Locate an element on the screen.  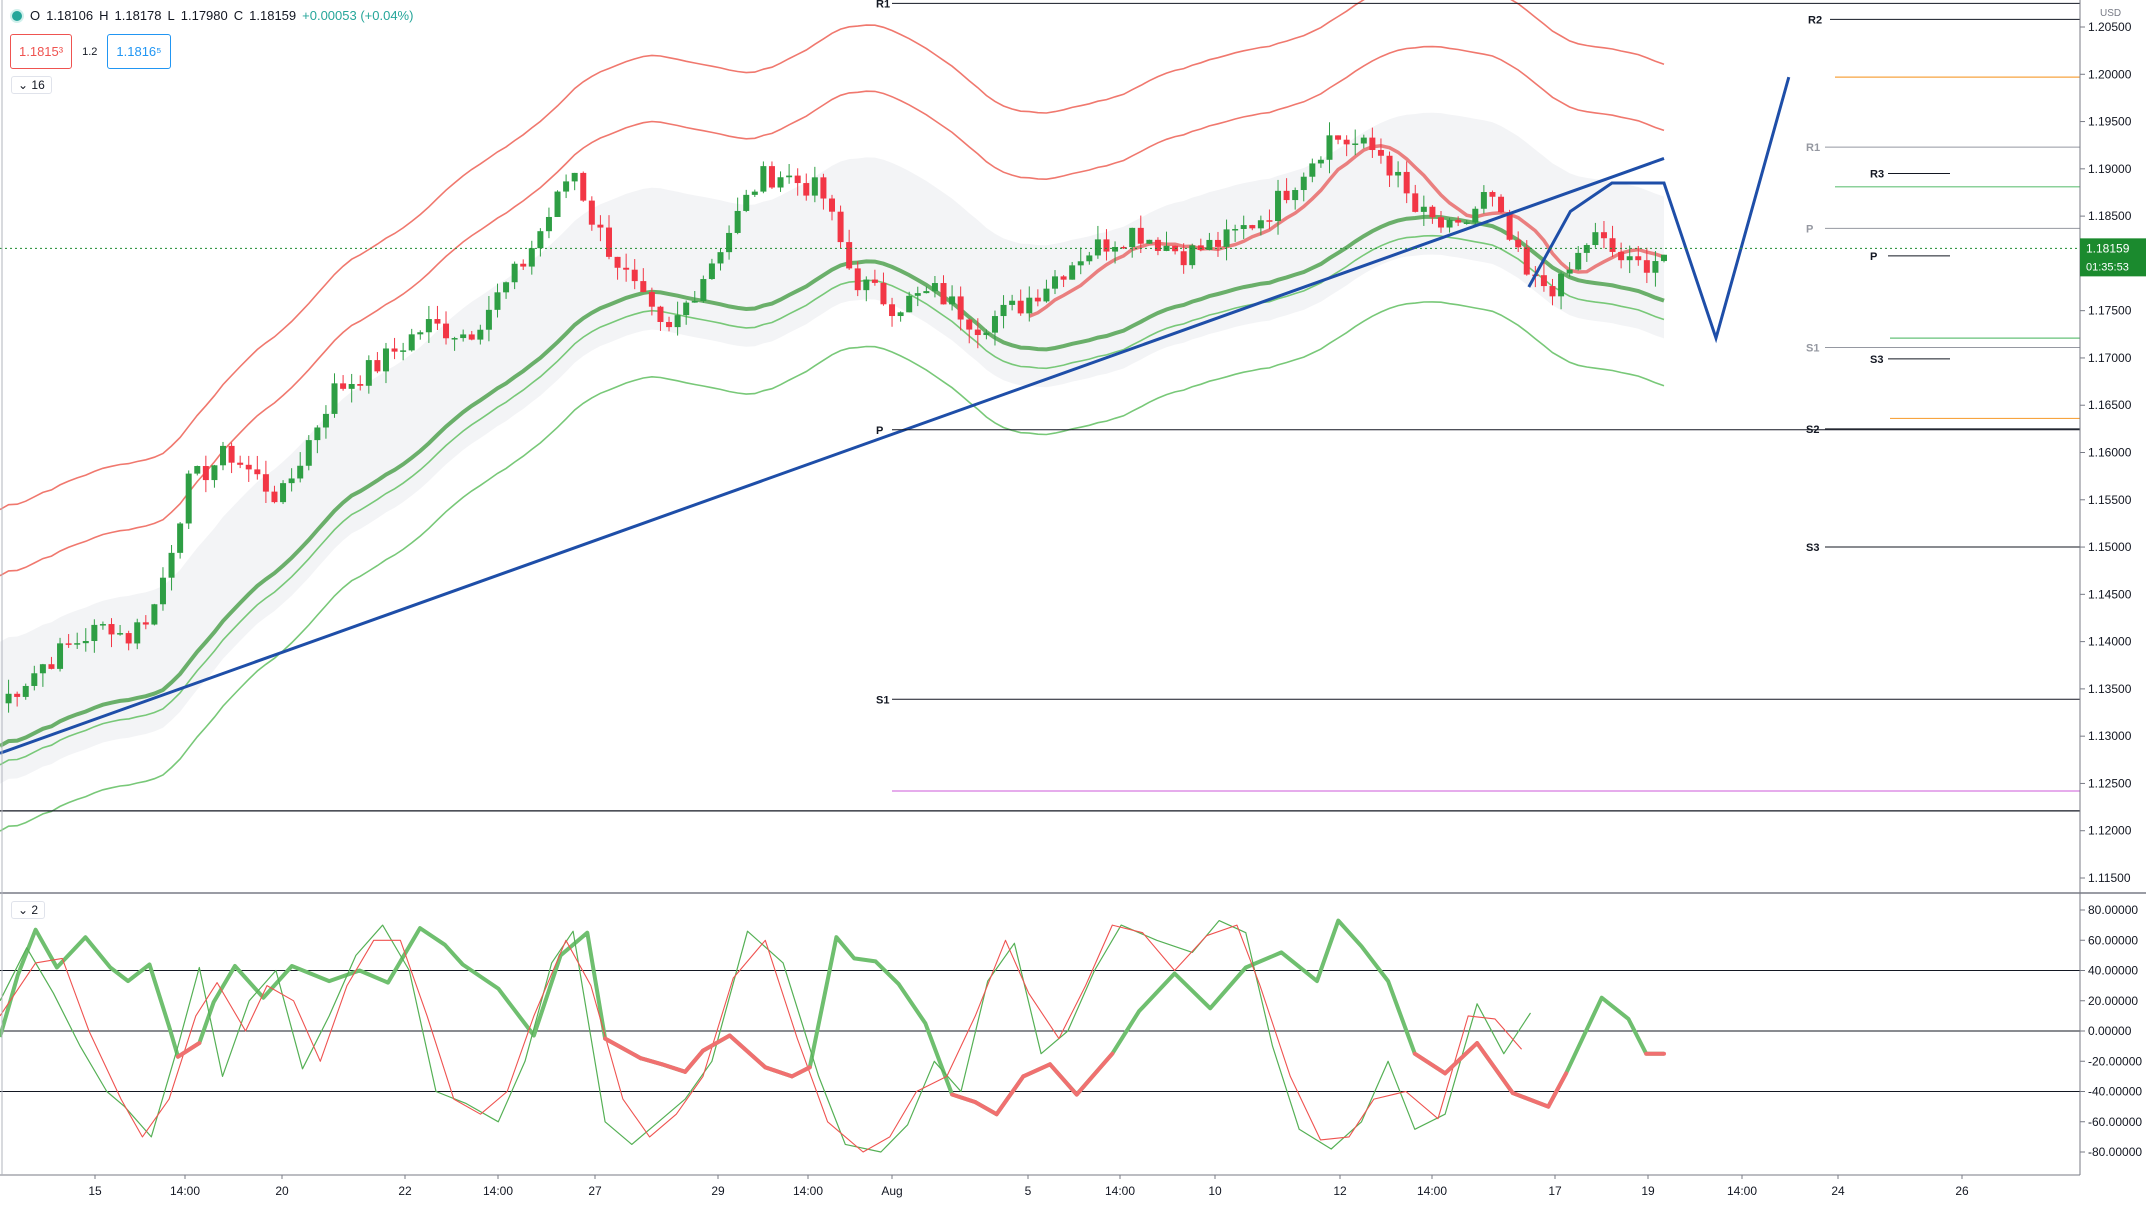
time-tick-label: 20 is located at coordinates (282, 1191).